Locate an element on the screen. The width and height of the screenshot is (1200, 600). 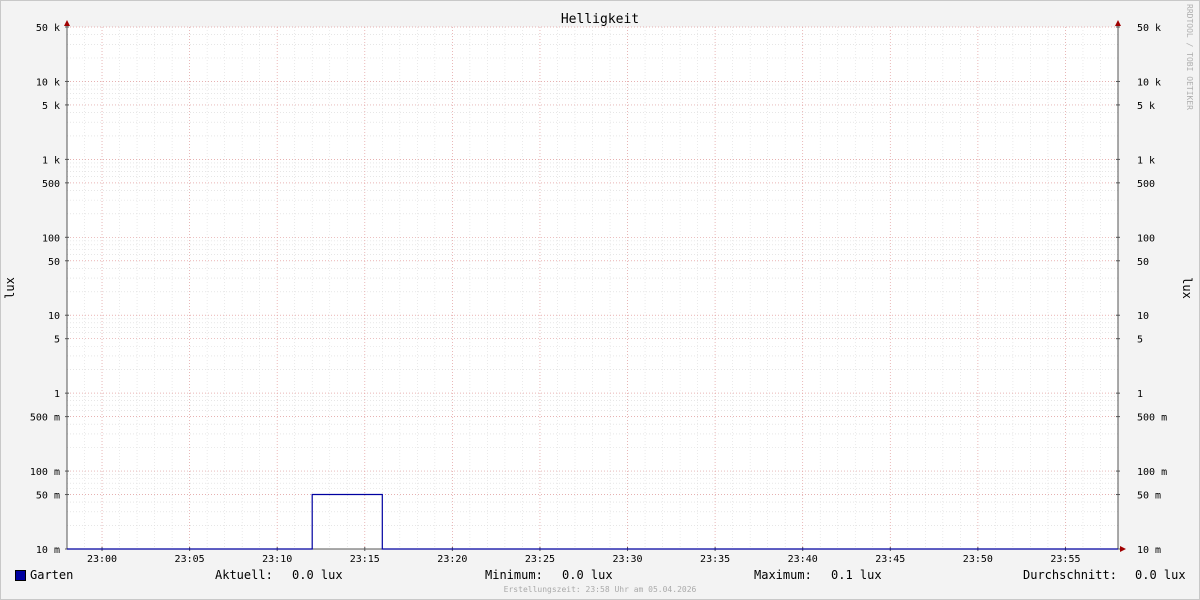
legend-minimum-value: 0.0 lux is located at coordinates (587, 575).